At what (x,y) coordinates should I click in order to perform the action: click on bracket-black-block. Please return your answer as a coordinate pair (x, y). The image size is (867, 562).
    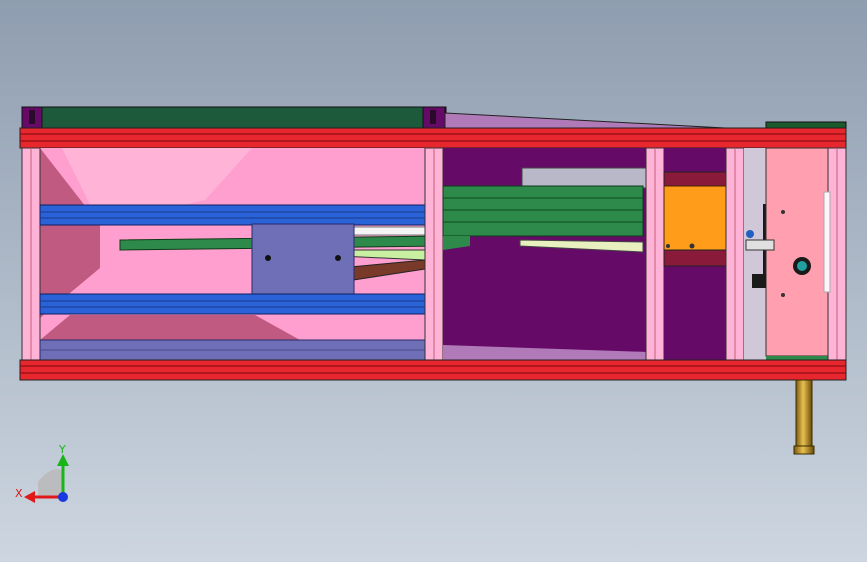
    Looking at the image, I should click on (759, 281).